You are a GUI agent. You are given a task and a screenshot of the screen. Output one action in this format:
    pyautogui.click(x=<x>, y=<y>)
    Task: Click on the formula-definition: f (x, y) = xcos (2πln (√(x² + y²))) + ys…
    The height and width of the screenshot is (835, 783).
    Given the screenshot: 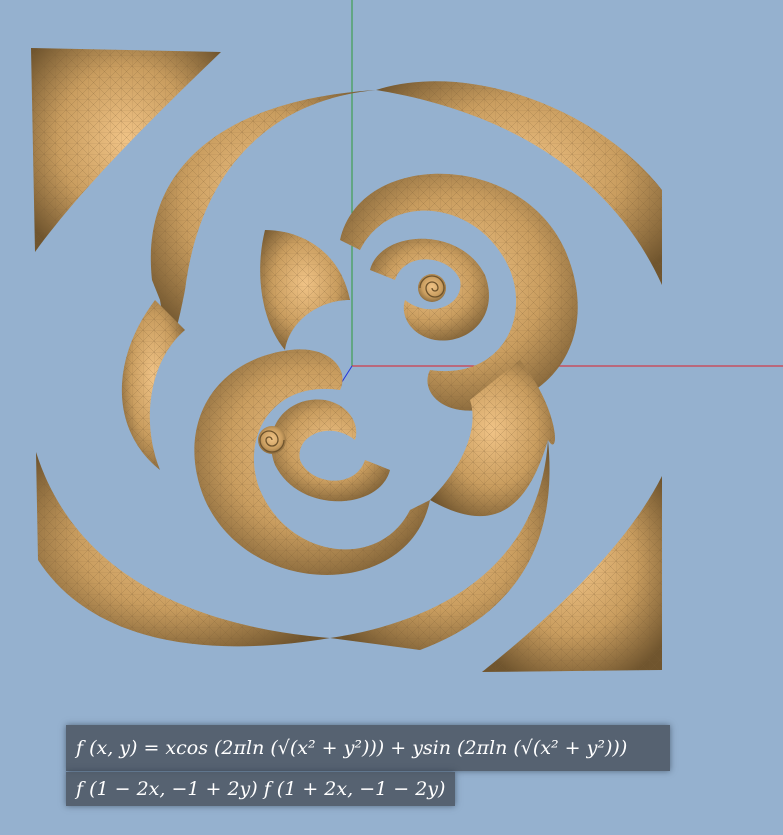 What is the action you would take?
    pyautogui.click(x=368, y=748)
    